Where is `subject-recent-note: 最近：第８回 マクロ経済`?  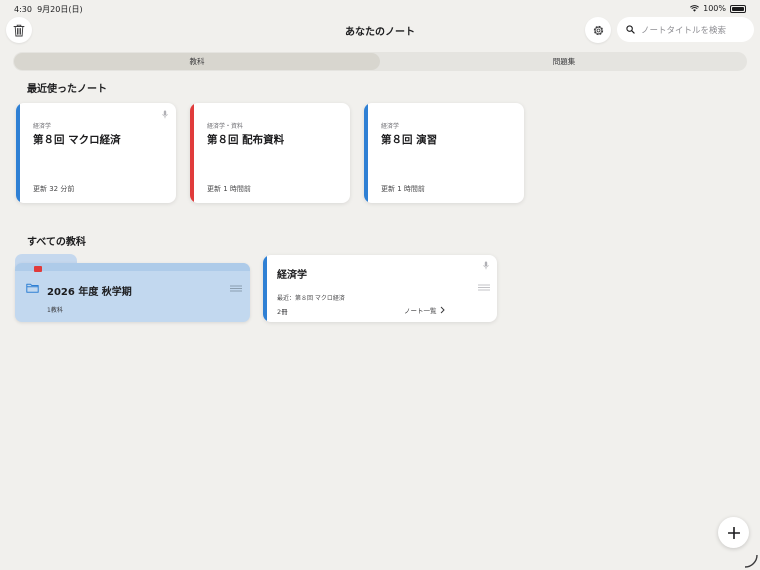
subject-recent-note: 最近：第８回 マクロ経済 is located at coordinates (311, 298).